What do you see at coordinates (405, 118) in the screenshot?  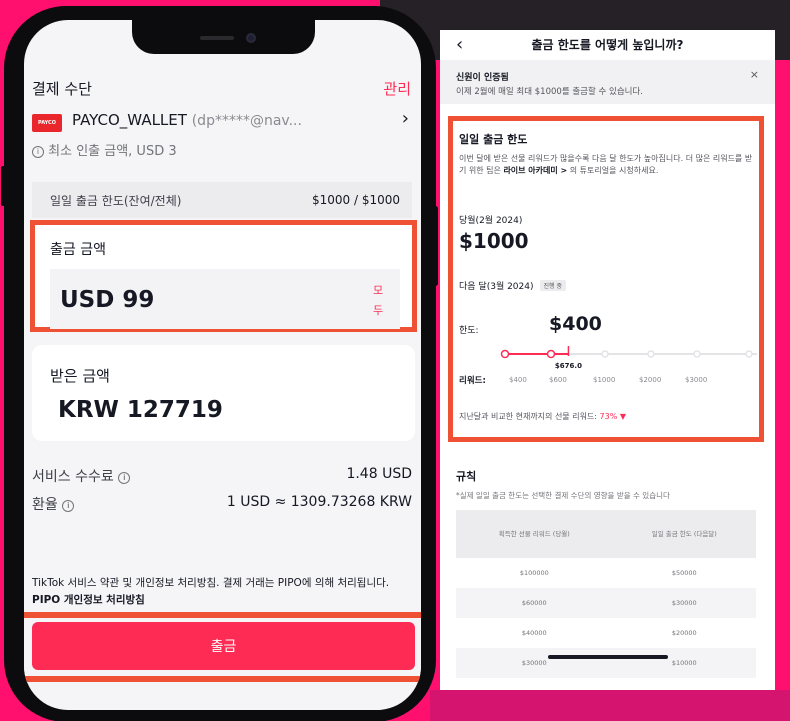 I see `chevron-right-icon: ›` at bounding box center [405, 118].